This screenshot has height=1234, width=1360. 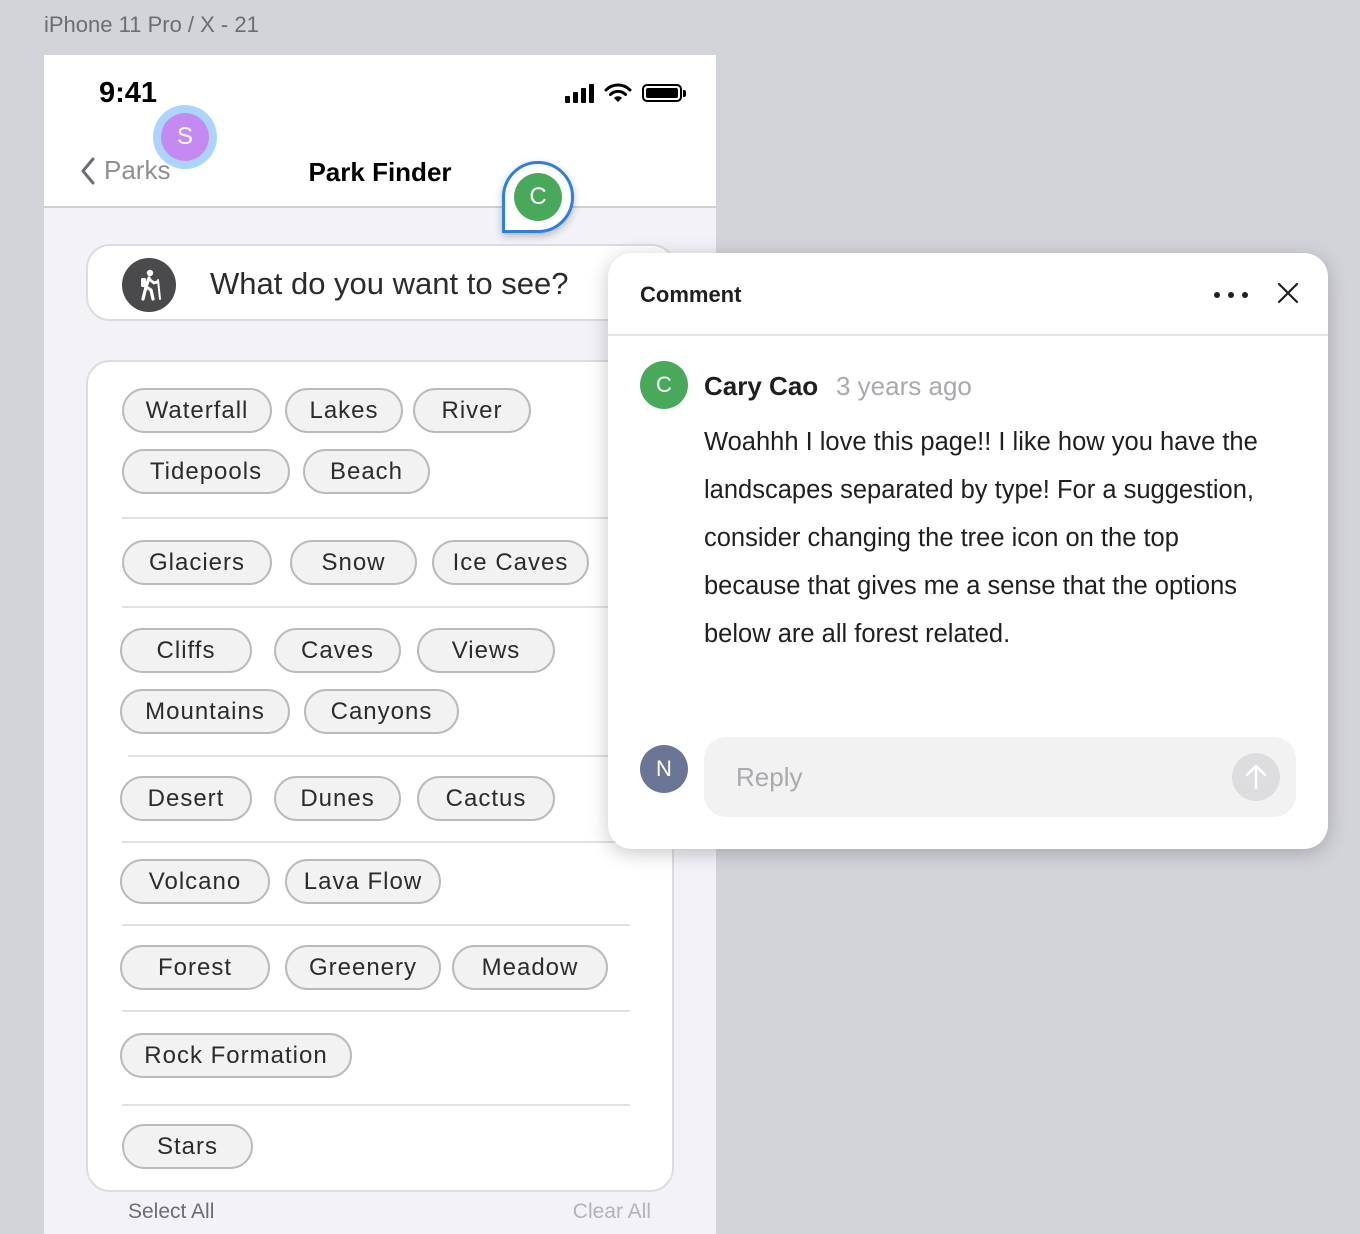 What do you see at coordinates (976, 777) in the screenshot?
I see `reply-input` at bounding box center [976, 777].